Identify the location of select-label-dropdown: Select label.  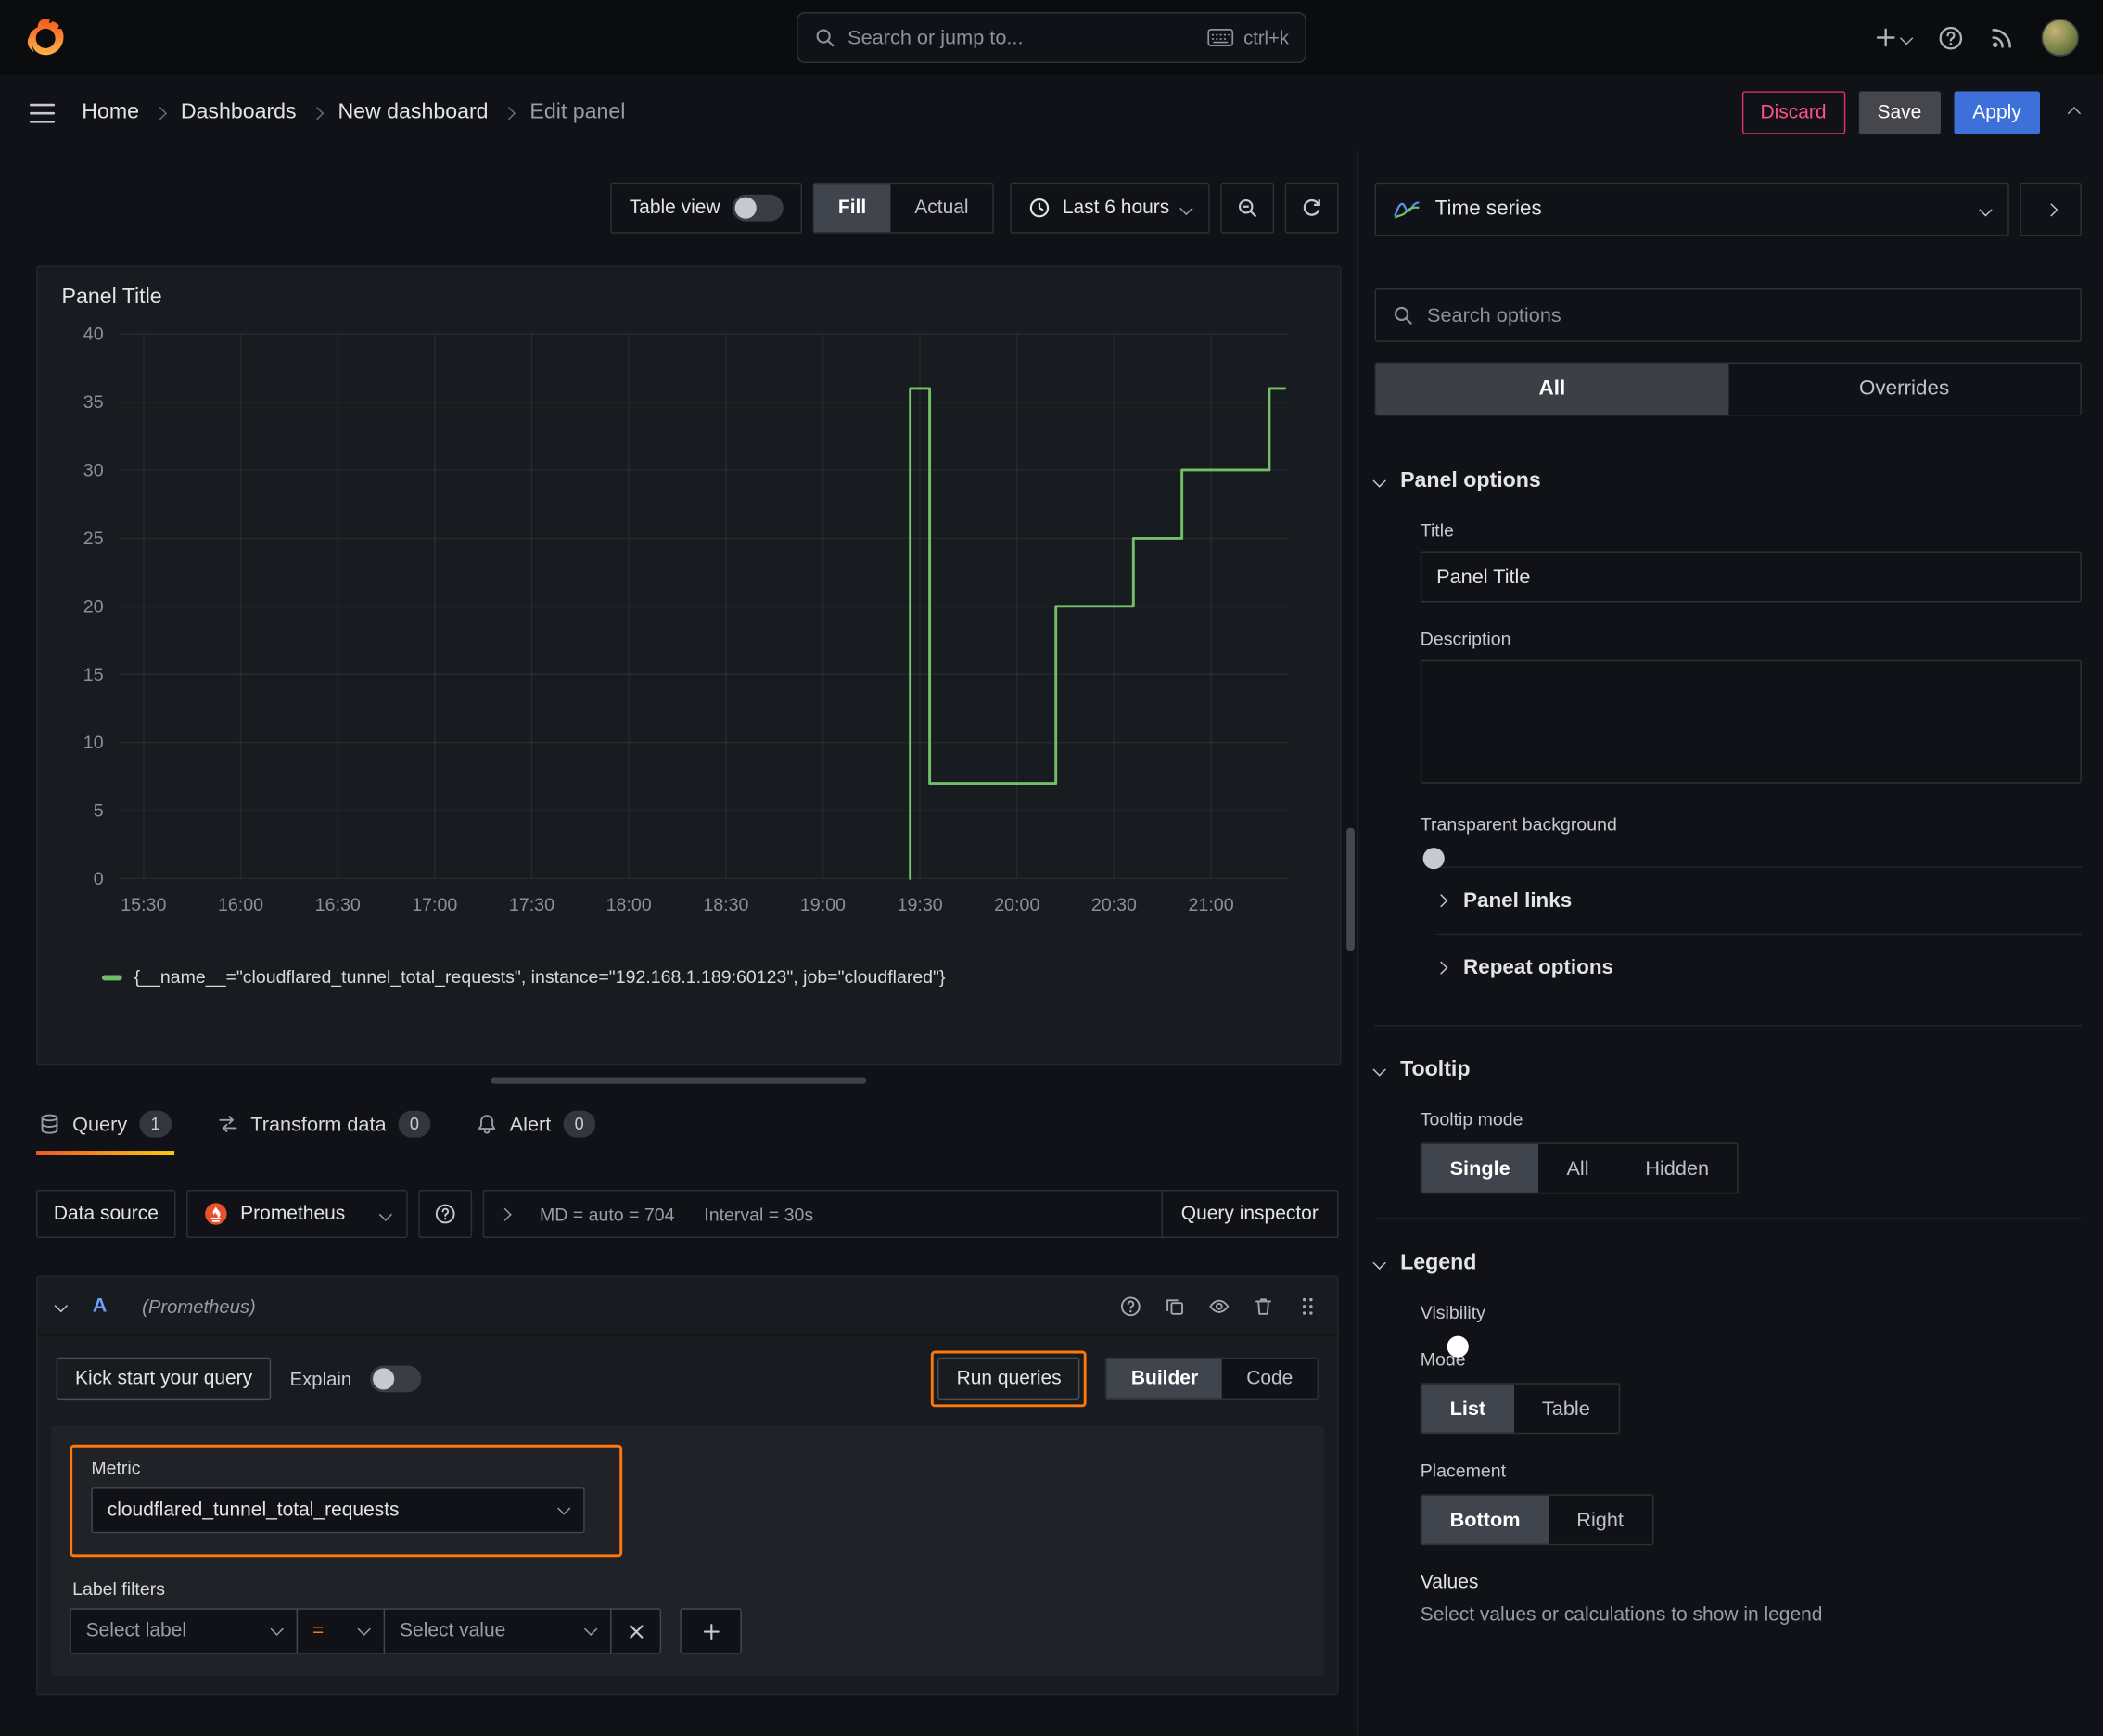
(184, 1631).